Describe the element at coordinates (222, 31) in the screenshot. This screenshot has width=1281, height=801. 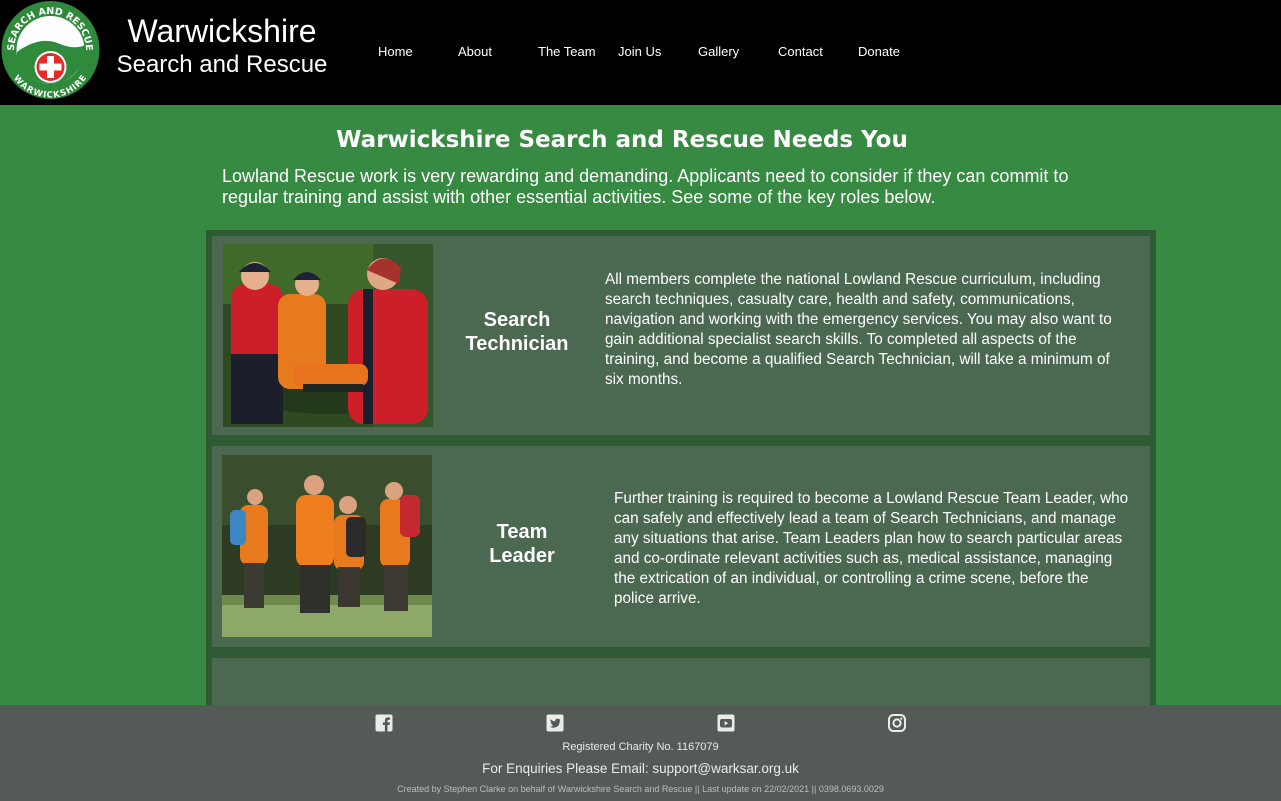
I see `site-title-line1: Warwickshire` at that location.